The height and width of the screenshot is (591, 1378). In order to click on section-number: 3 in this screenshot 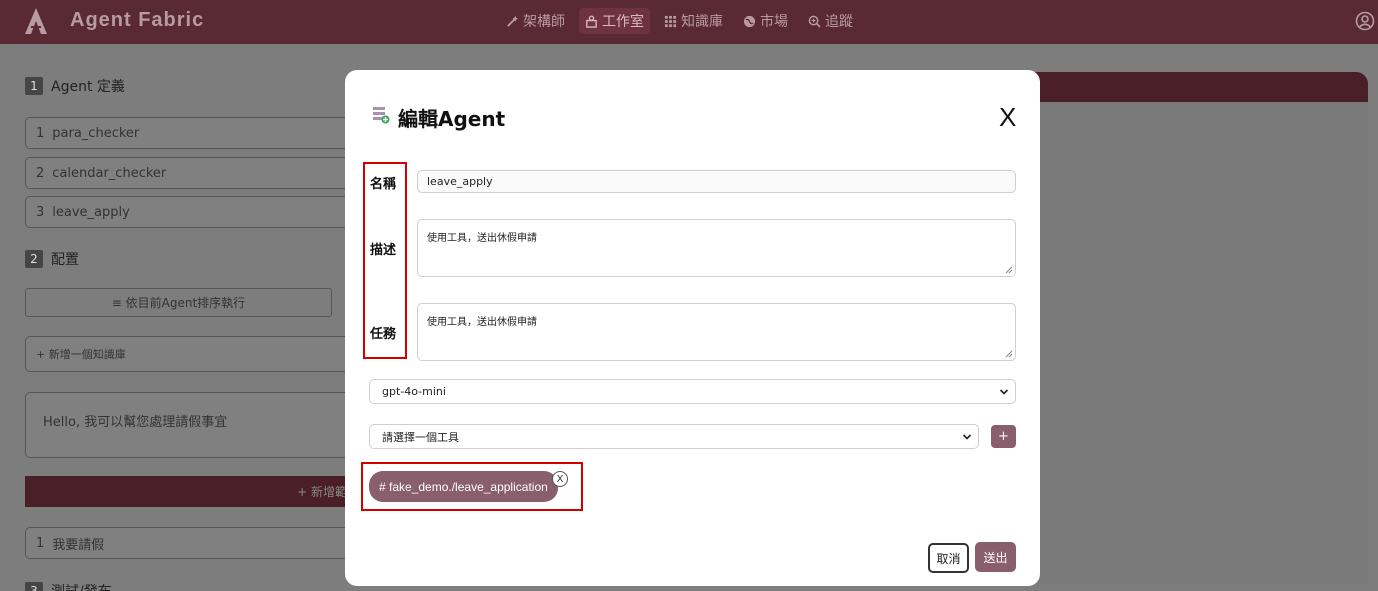, I will do `click(34, 586)`.